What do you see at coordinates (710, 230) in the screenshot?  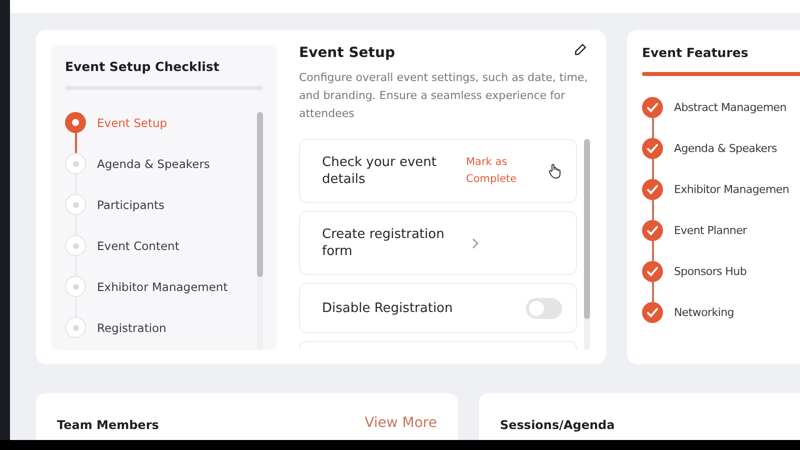 I see `feature-item: Event Planner` at bounding box center [710, 230].